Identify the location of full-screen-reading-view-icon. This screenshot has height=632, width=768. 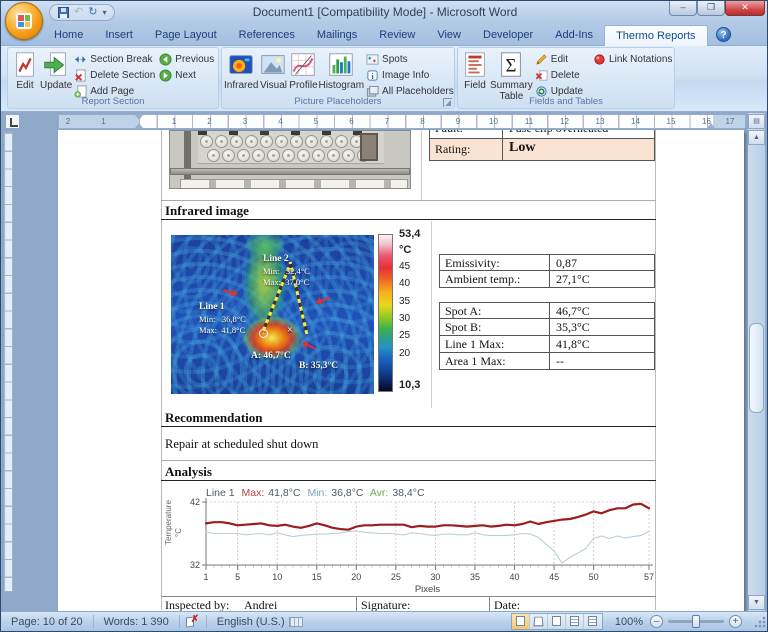
(539, 621).